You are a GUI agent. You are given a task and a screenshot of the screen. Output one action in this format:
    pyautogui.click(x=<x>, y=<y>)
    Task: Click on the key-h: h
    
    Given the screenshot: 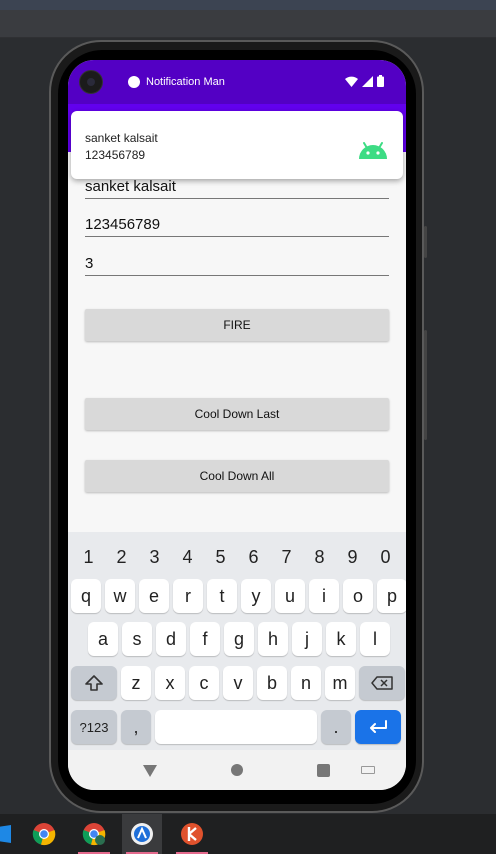 What is the action you would take?
    pyautogui.click(x=273, y=639)
    